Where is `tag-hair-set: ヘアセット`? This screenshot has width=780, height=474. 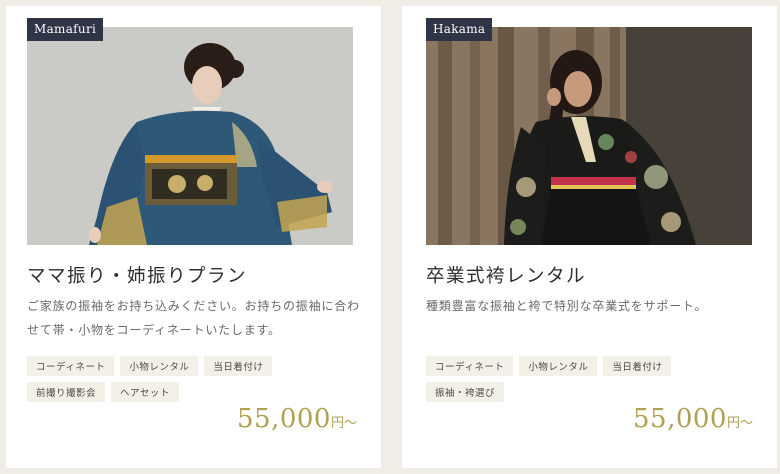
tag-hair-set: ヘアセット is located at coordinates (145, 392).